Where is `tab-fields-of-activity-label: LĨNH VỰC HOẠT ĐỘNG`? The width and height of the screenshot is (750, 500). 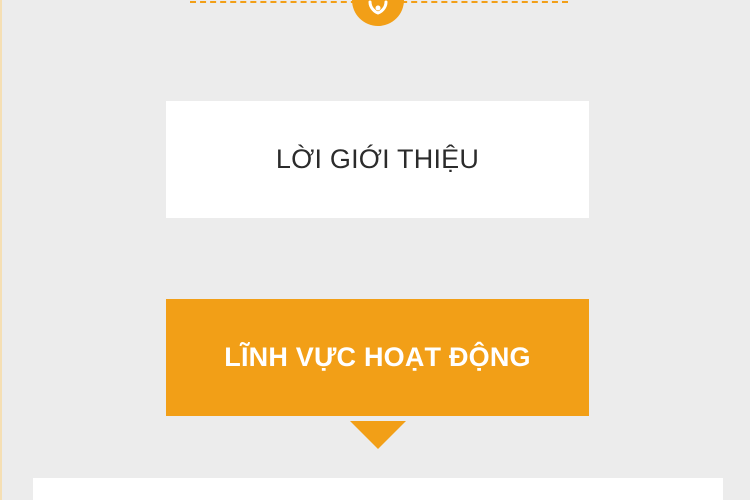
tab-fields-of-activity-label: LĨNH VỰC HOẠT ĐỘNG is located at coordinates (377, 357).